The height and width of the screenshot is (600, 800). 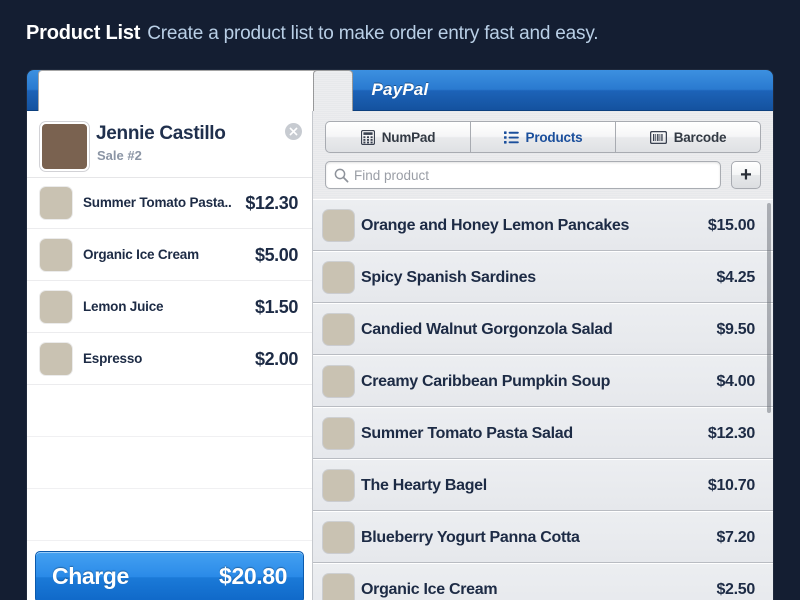 What do you see at coordinates (169, 575) in the screenshot?
I see `charge-button: Charge $20.80` at bounding box center [169, 575].